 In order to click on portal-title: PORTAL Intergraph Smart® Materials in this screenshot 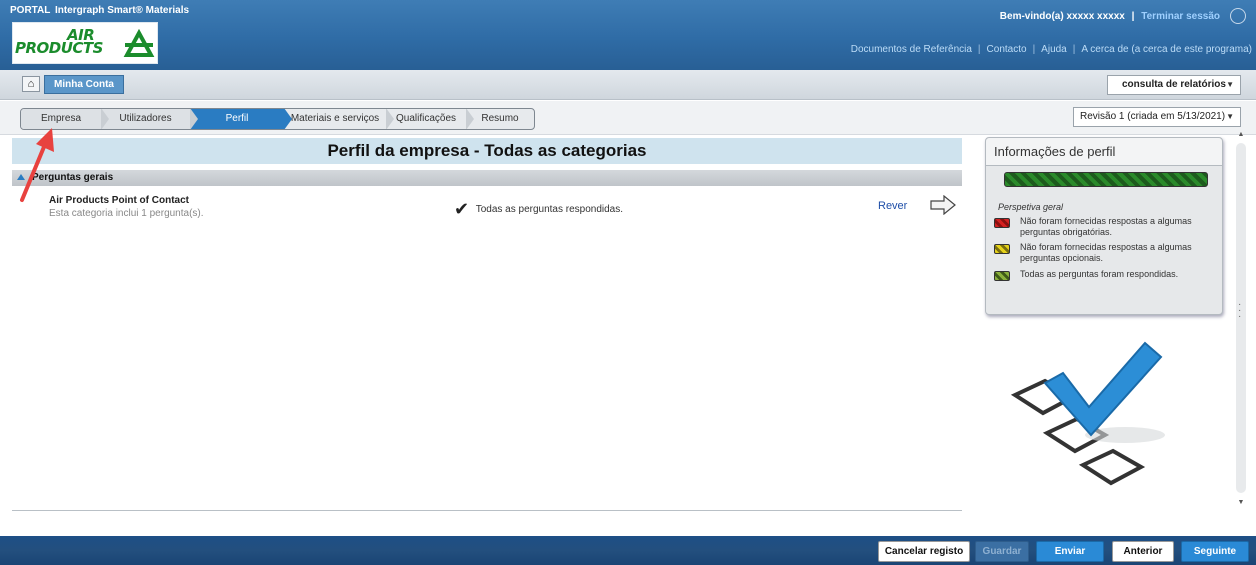, I will do `click(99, 10)`.